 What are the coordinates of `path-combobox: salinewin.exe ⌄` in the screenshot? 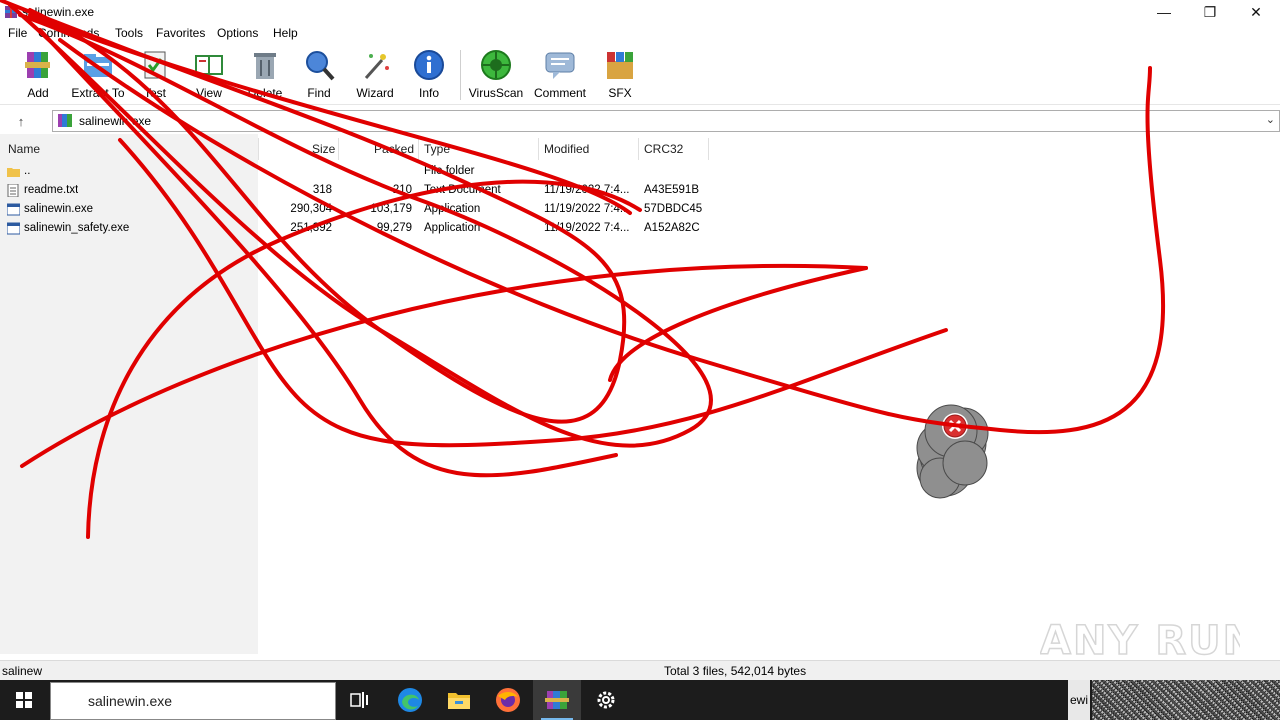 It's located at (666, 121).